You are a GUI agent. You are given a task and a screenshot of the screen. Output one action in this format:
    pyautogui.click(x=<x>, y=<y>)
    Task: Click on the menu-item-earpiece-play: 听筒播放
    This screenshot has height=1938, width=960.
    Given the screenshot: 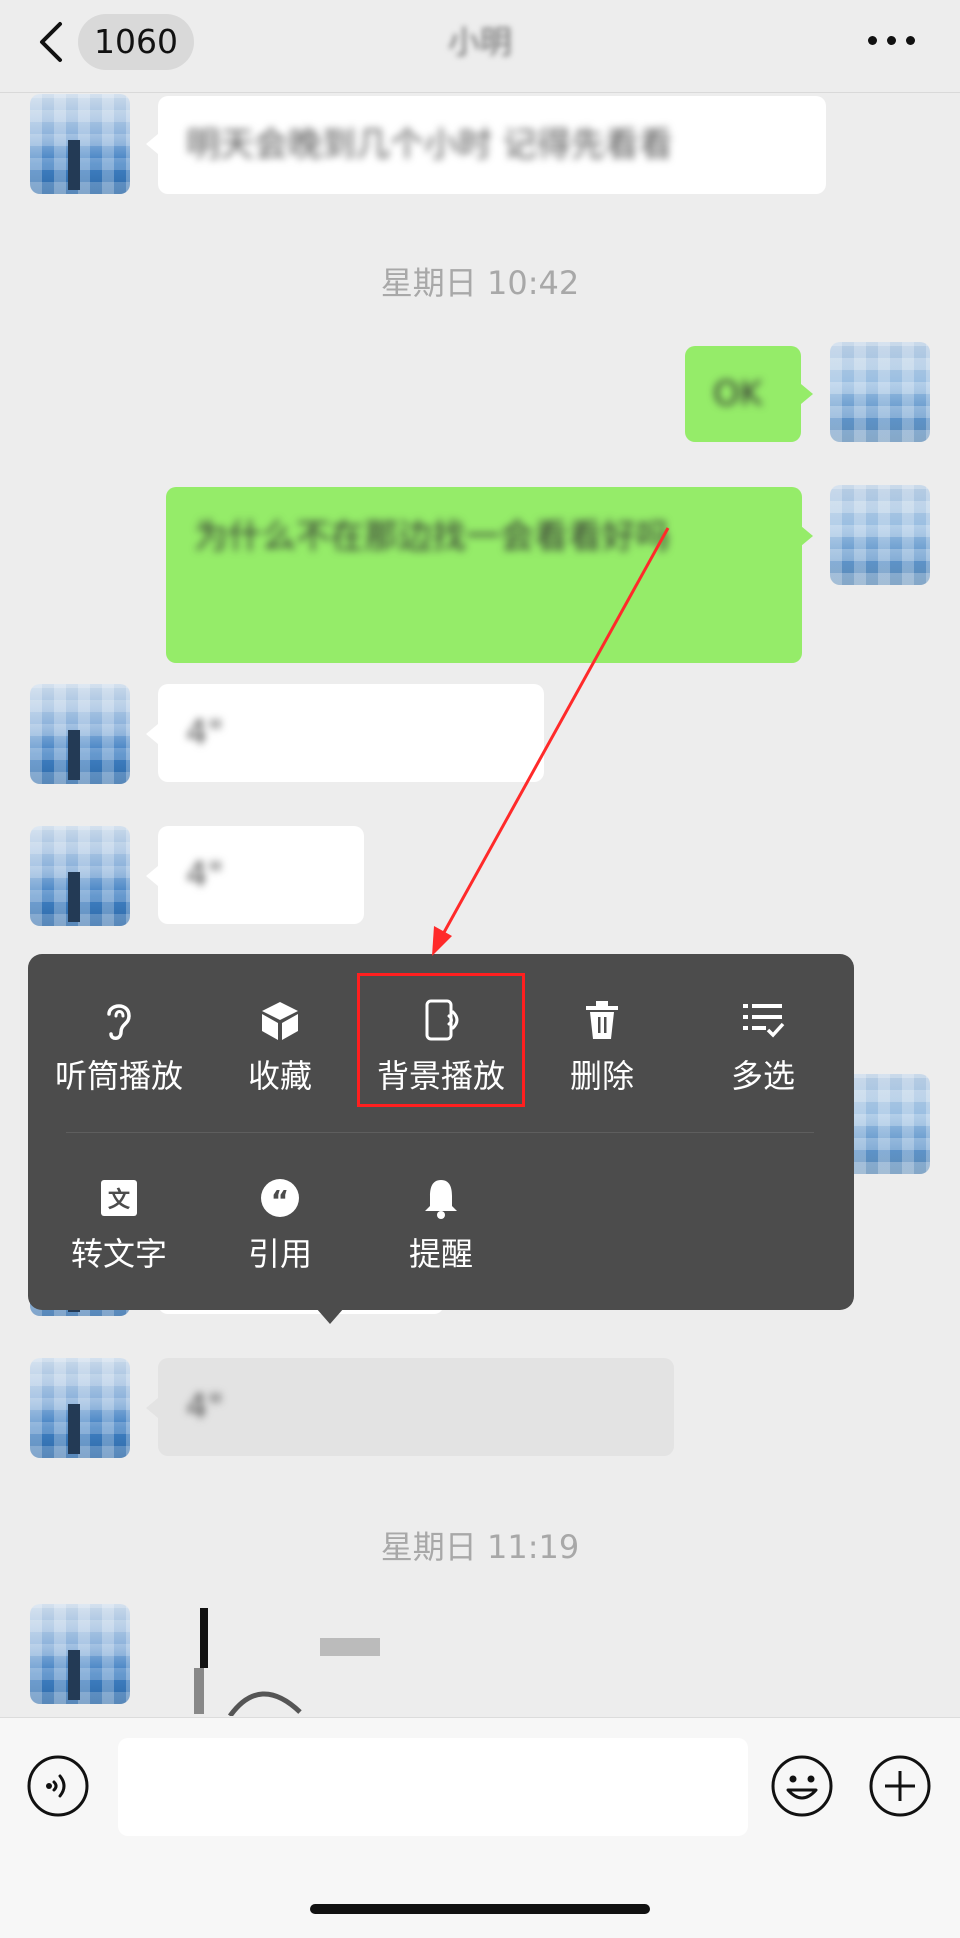 What is the action you would take?
    pyautogui.click(x=119, y=1047)
    